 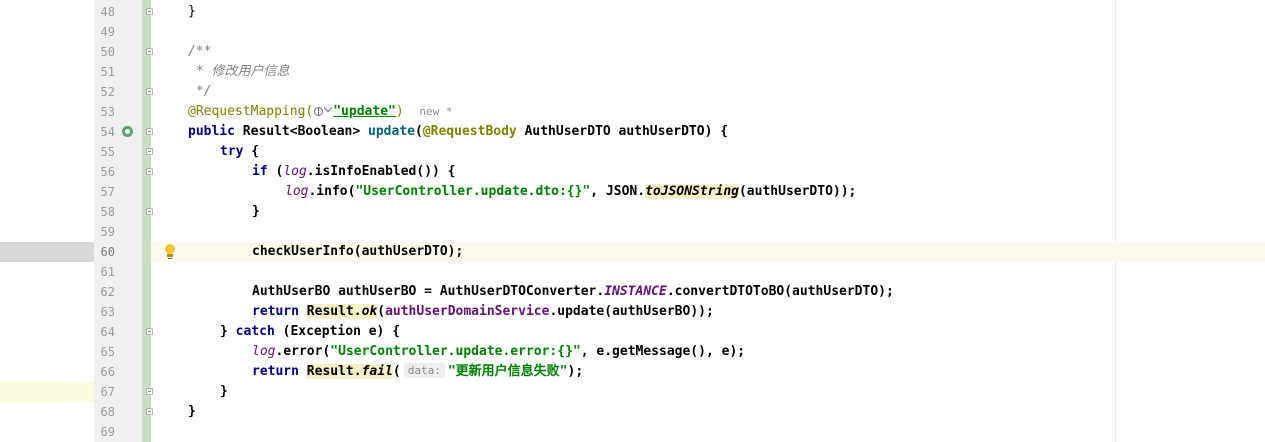 What do you see at coordinates (303, 351) in the screenshot?
I see `code-token: .error(` at bounding box center [303, 351].